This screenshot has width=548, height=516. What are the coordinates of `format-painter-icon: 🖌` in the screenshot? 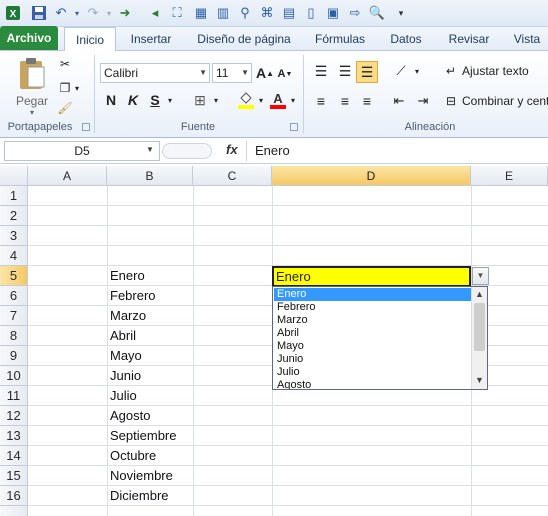 It's located at (65, 108).